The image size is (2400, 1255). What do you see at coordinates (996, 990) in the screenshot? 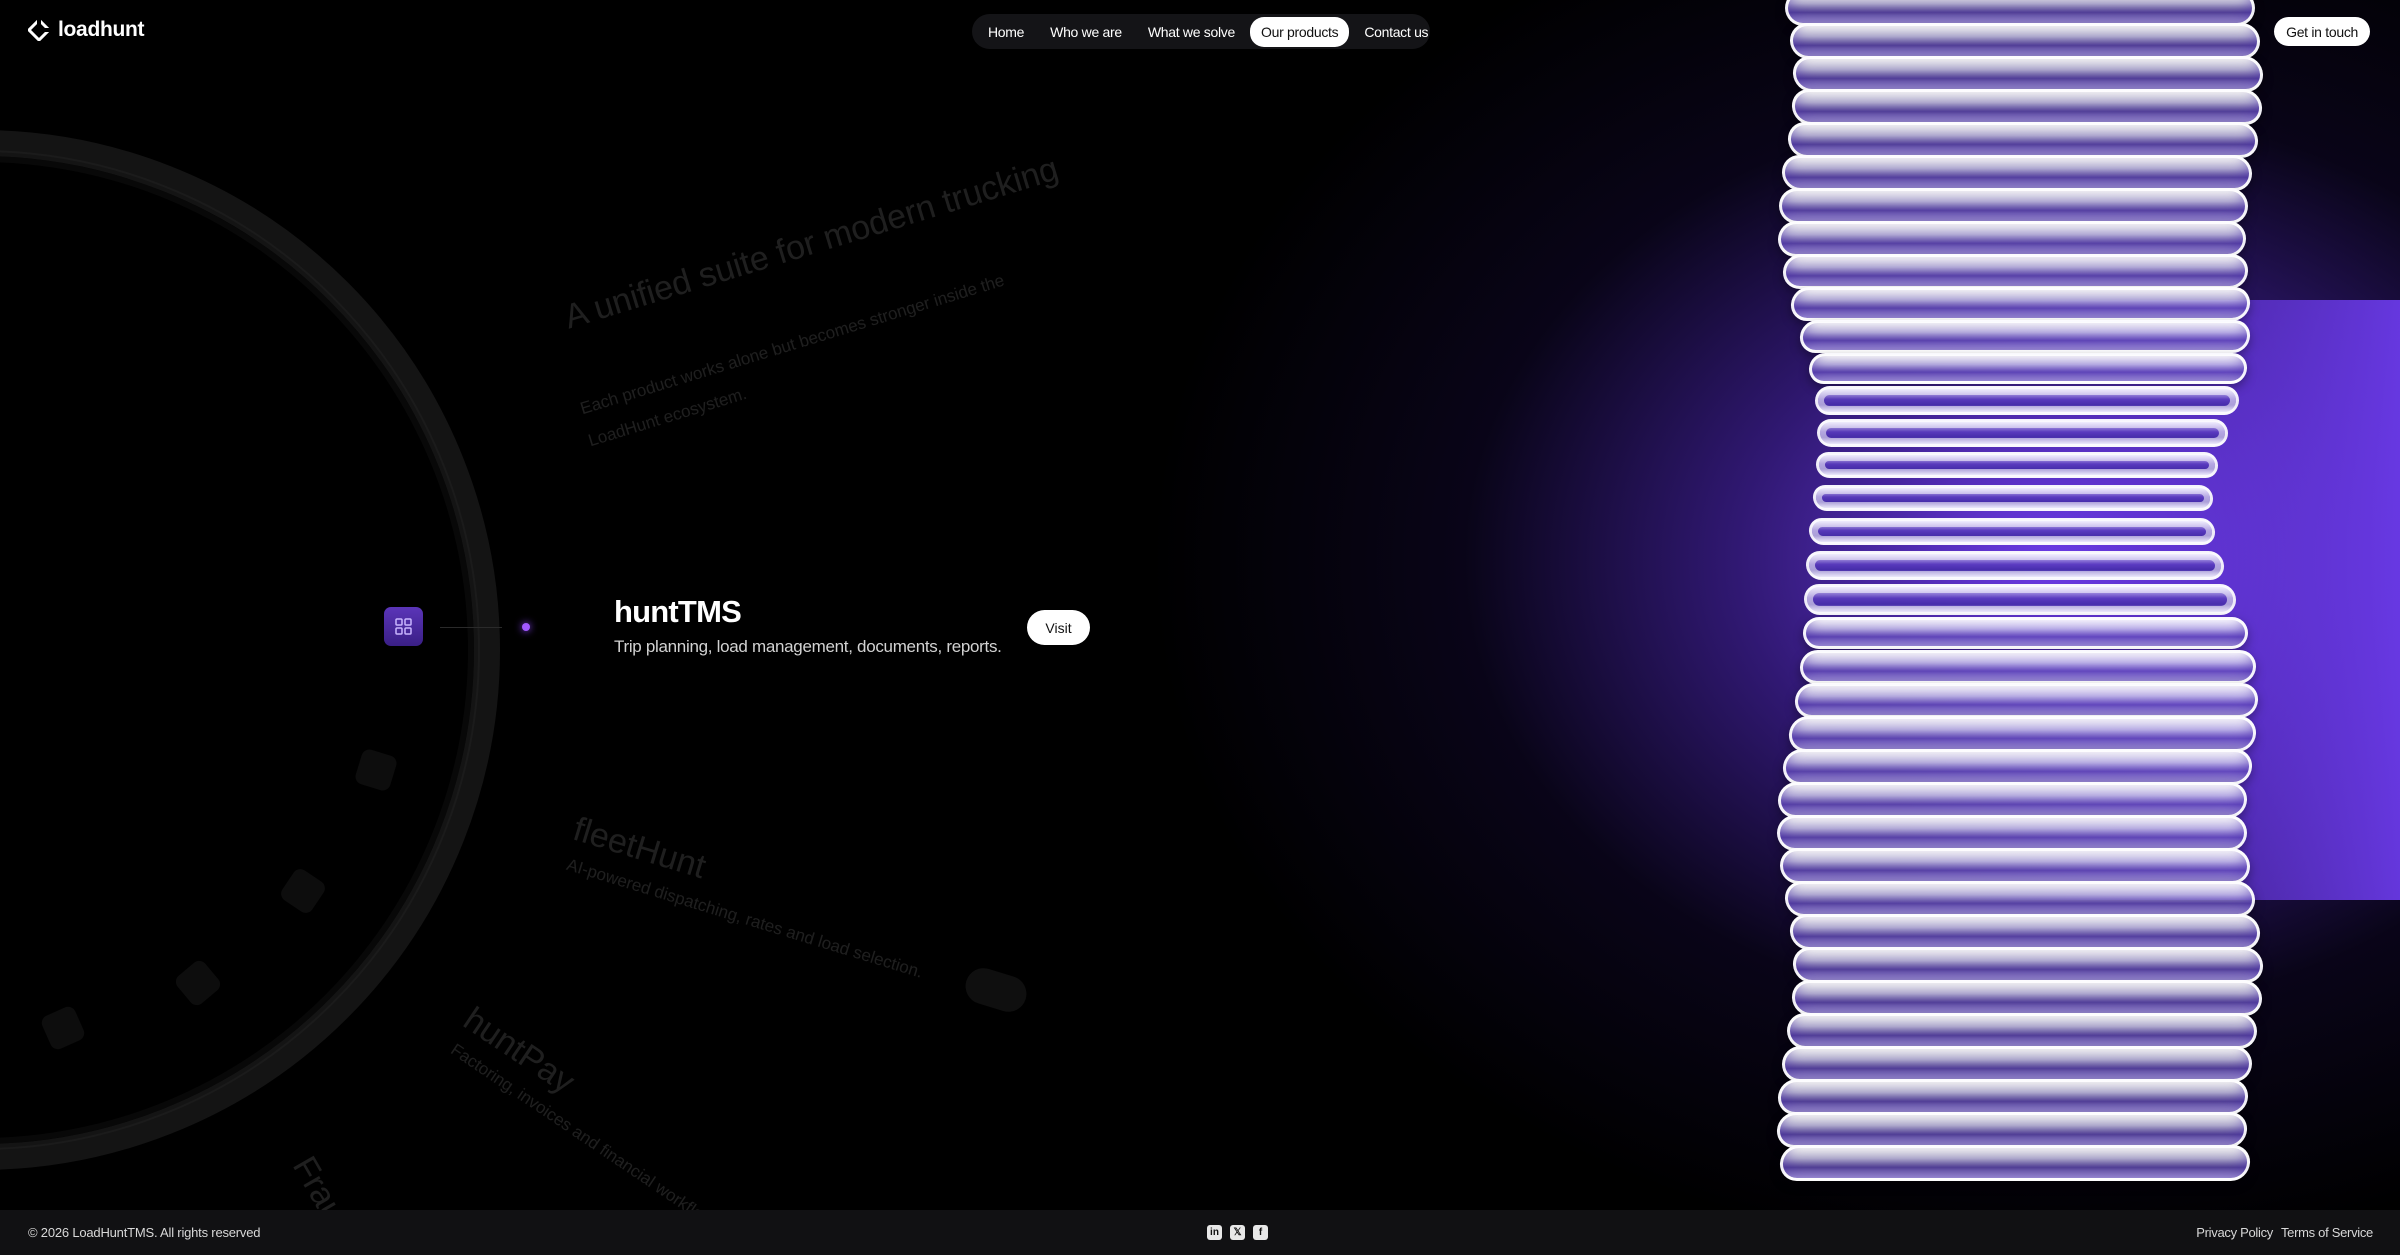
I see `visit-button-fleethunt` at bounding box center [996, 990].